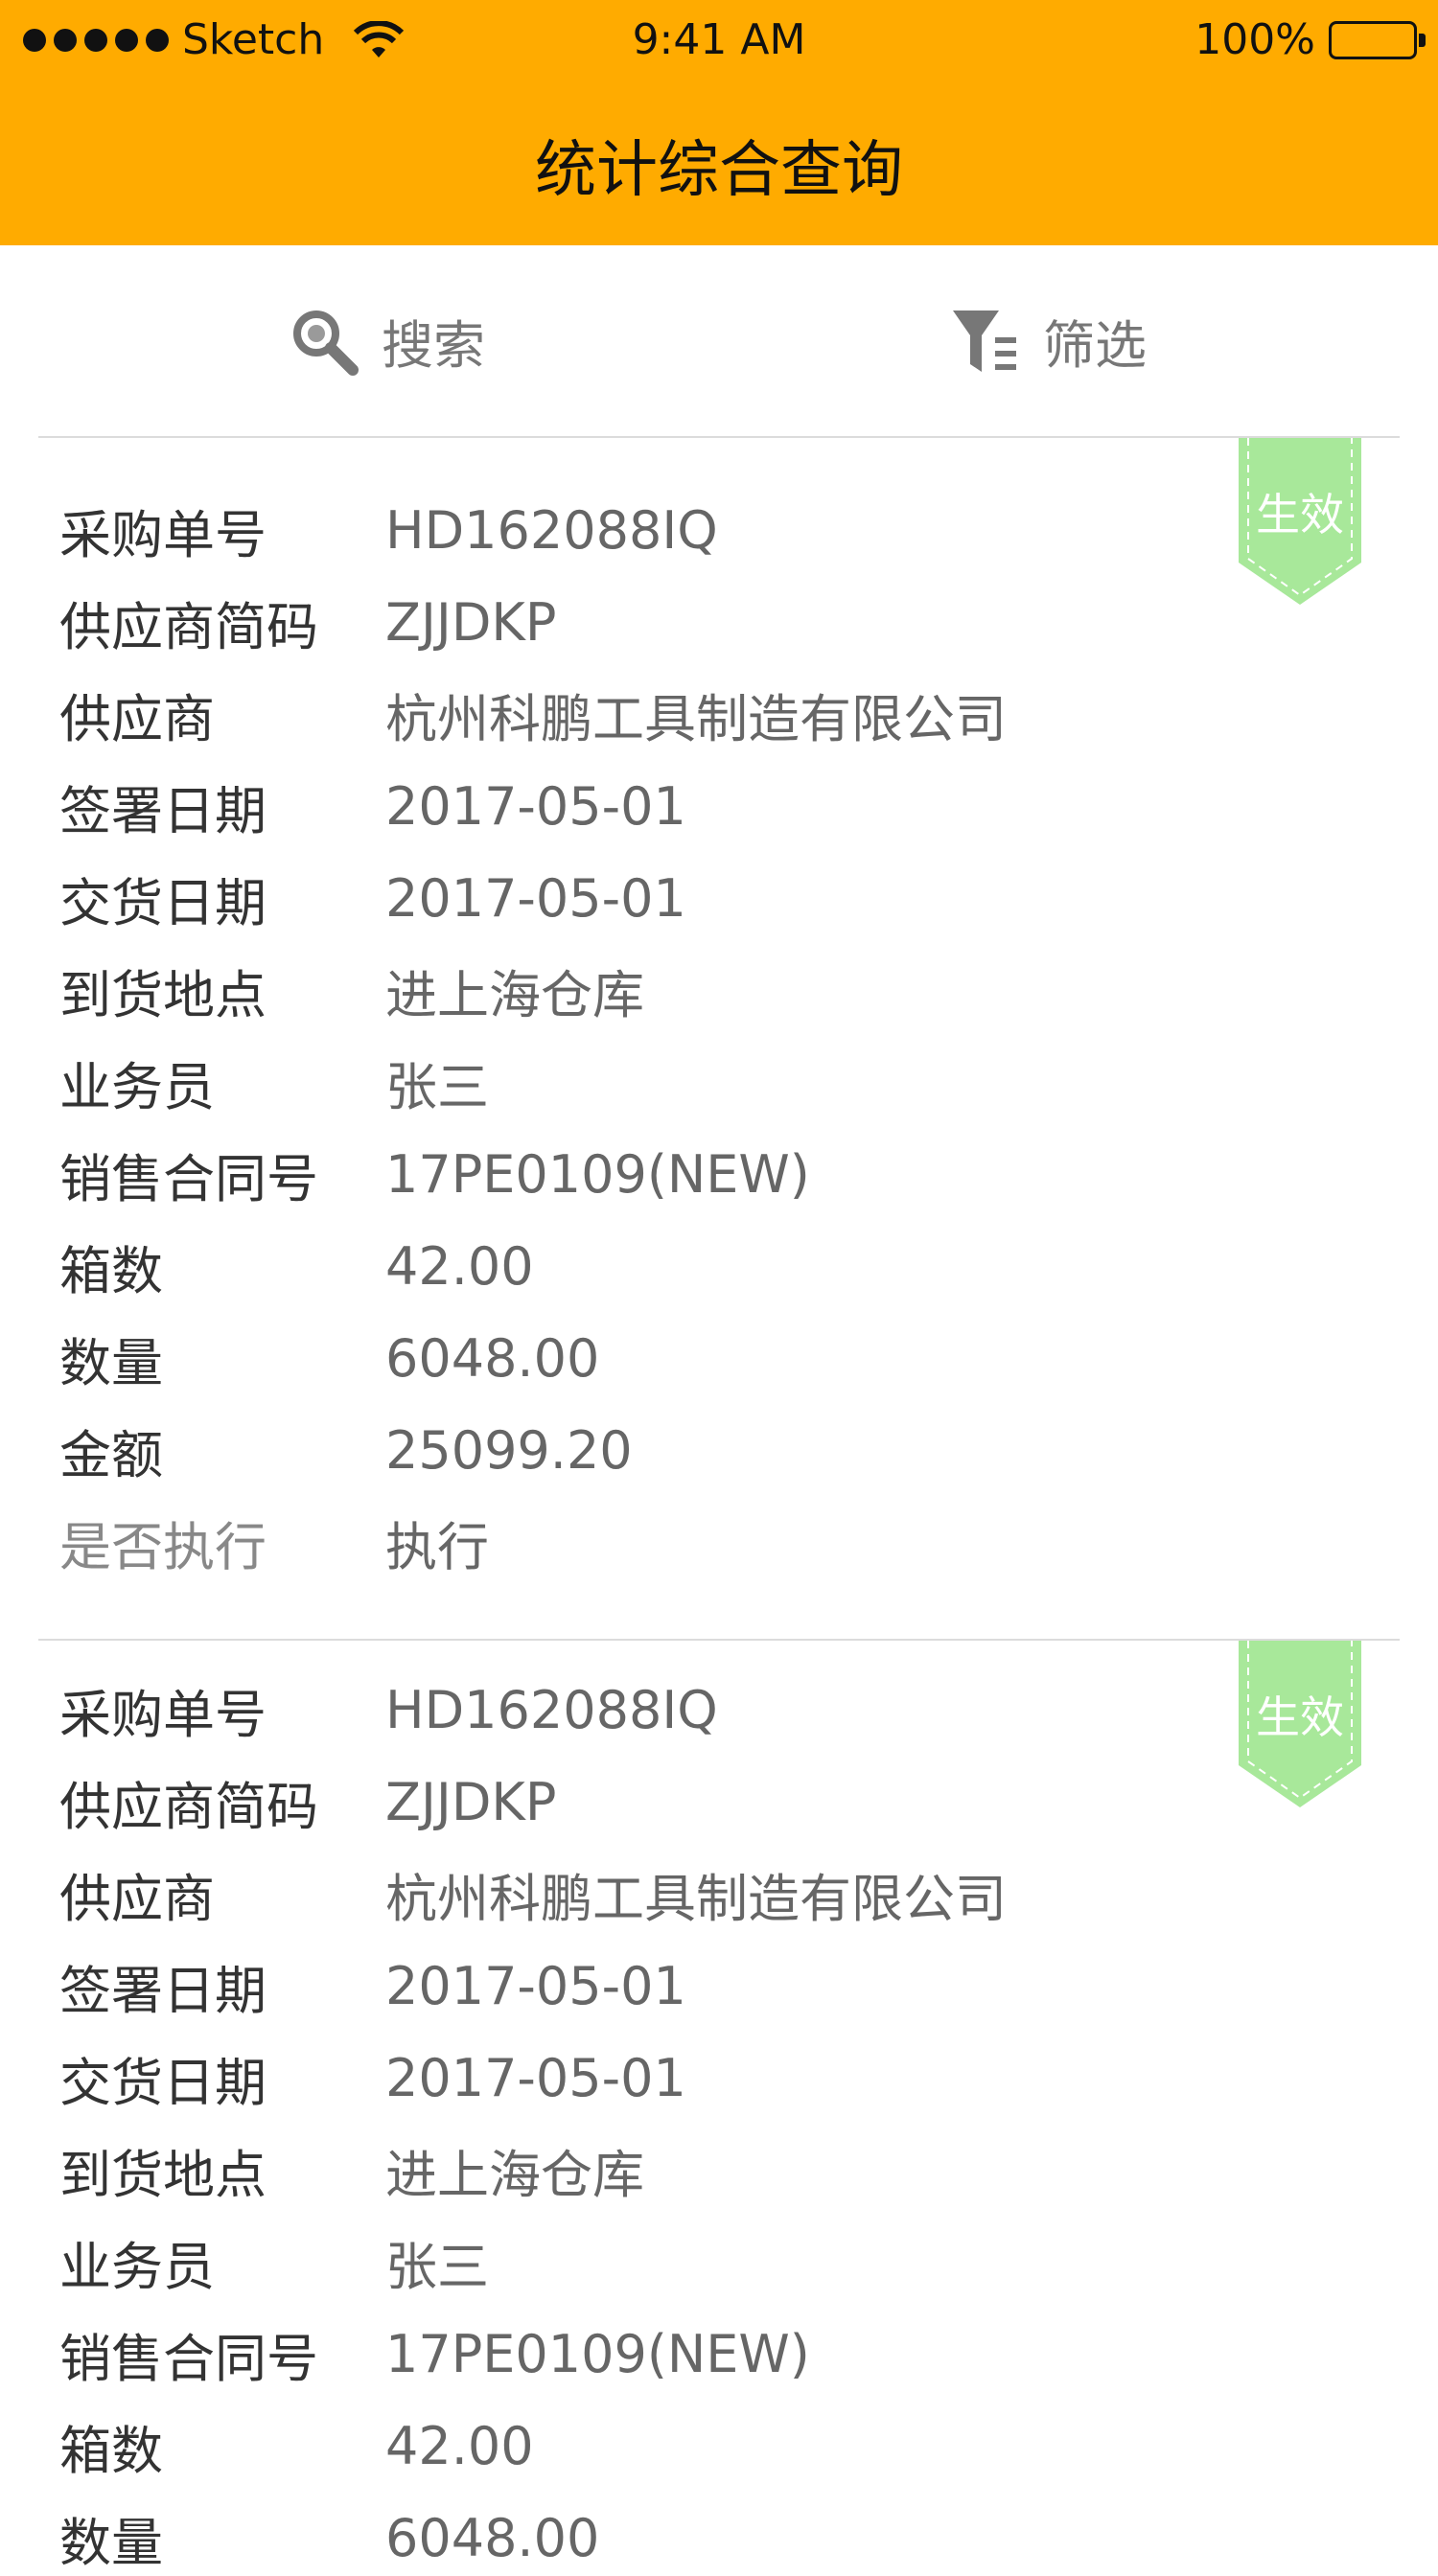 This screenshot has width=1438, height=2576. Describe the element at coordinates (984, 341) in the screenshot. I see `filter-icon` at that location.